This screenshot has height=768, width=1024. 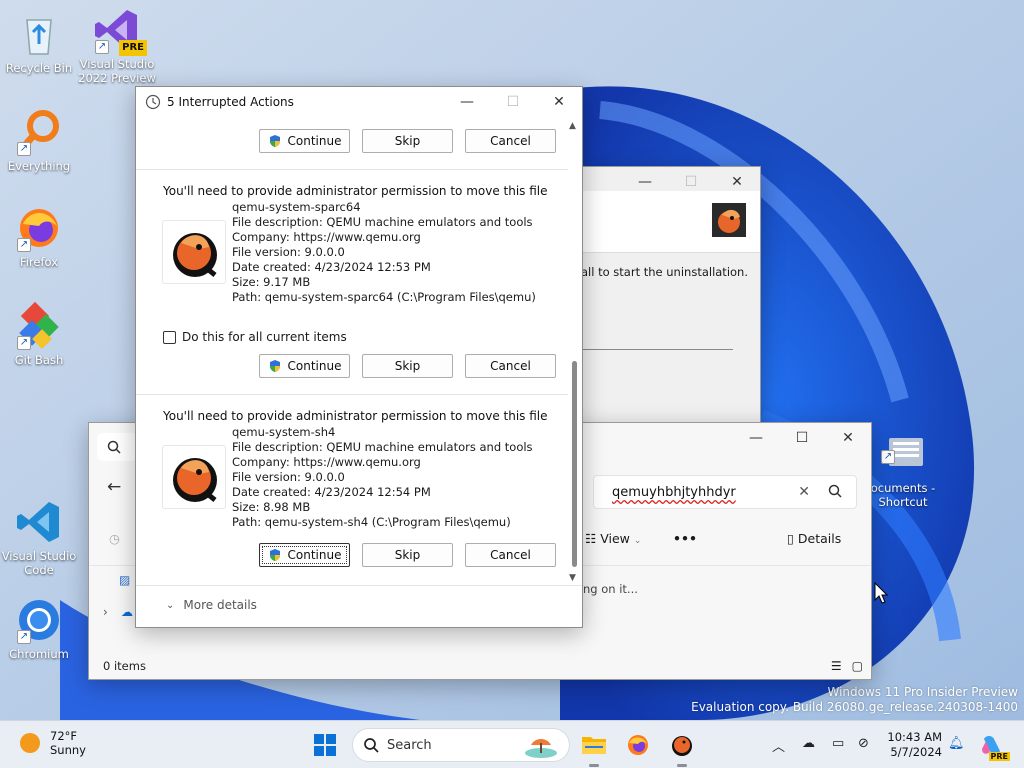 What do you see at coordinates (814, 538) in the screenshot?
I see `details-pane-button: ▯ Details` at bounding box center [814, 538].